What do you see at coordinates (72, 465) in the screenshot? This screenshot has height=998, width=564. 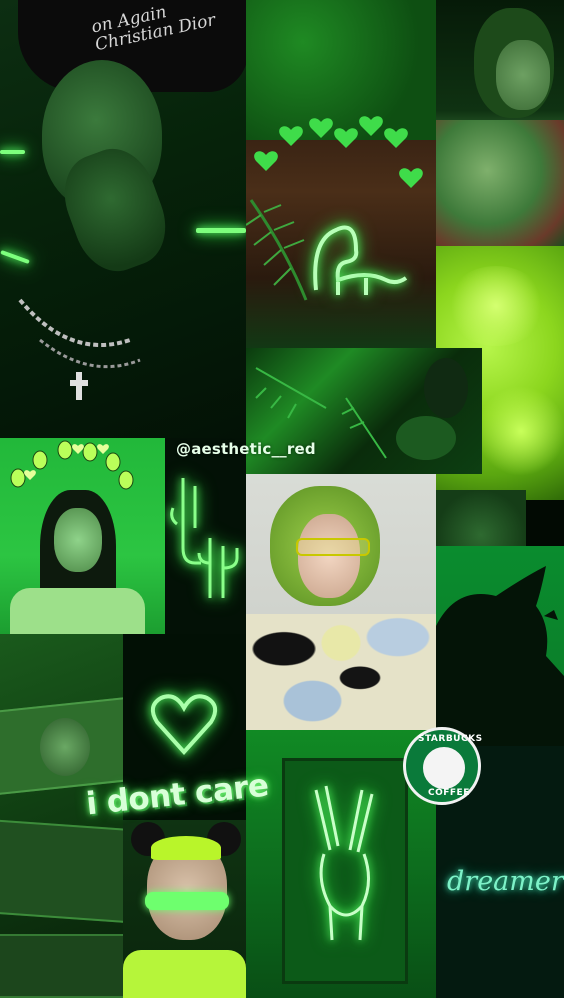 I see `alien-emoji-arc` at bounding box center [72, 465].